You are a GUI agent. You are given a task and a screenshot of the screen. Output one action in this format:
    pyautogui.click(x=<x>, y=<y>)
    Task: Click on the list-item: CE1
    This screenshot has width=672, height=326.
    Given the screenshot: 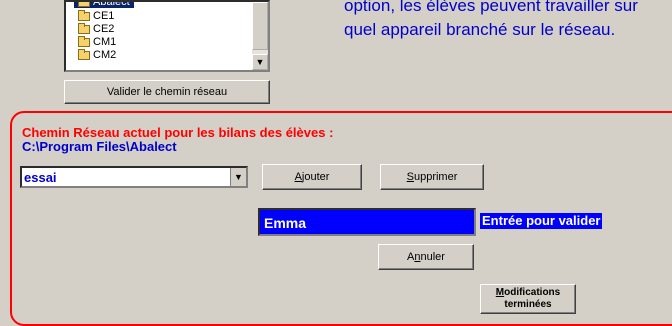 What is the action you would take?
    pyautogui.click(x=96, y=15)
    